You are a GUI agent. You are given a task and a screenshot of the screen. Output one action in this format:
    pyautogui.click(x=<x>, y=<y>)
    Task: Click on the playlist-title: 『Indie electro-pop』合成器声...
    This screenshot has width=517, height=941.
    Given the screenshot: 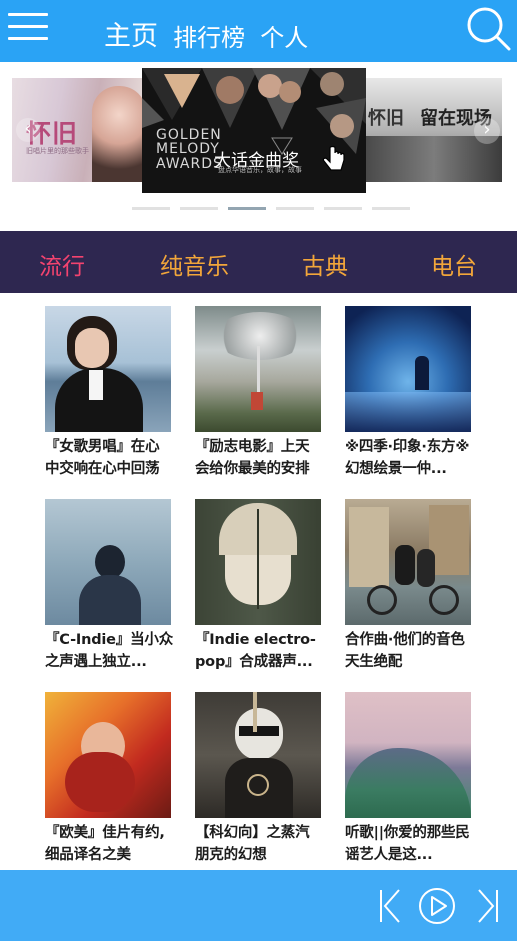 What is the action you would take?
    pyautogui.click(x=259, y=651)
    